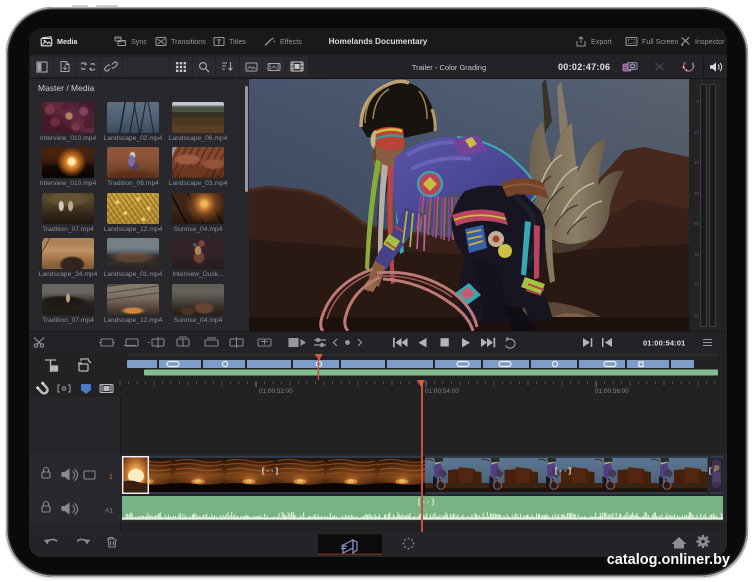 The width and height of the screenshot is (752, 582). I want to click on svg-text: 01:00:56:00, so click(612, 391).